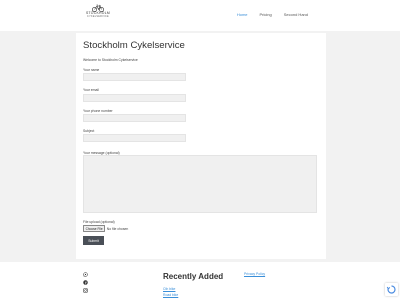 This screenshot has width=400, height=300. Describe the element at coordinates (85, 290) in the screenshot. I see `instagram-icon` at that location.